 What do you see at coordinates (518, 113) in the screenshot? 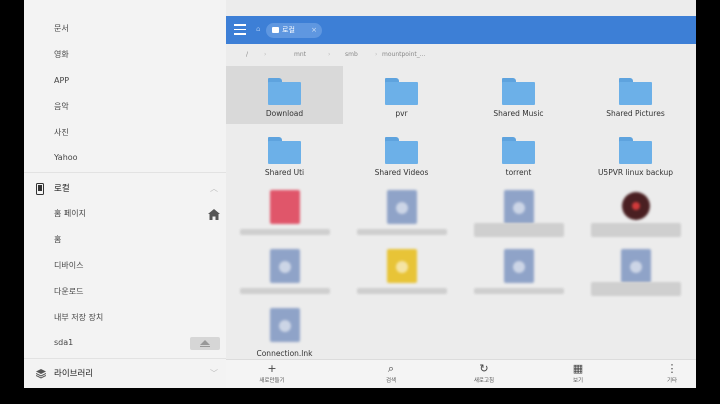
I see `folder-label: Shared Music` at bounding box center [518, 113].